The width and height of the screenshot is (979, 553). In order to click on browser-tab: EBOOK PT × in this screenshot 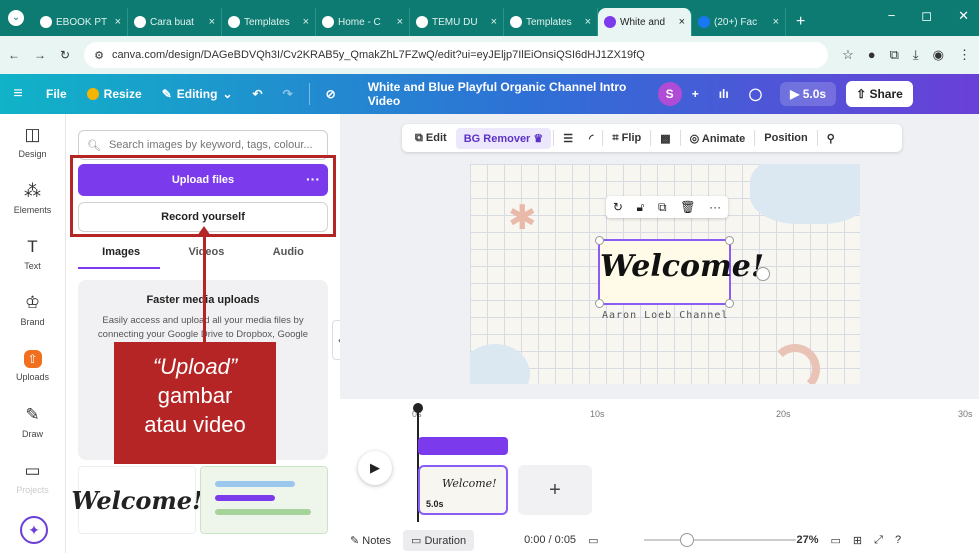, I will do `click(81, 22)`.